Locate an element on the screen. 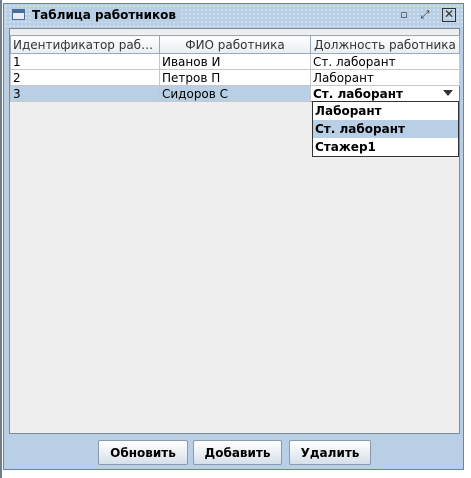 The width and height of the screenshot is (471, 478). cell-name: Сидоров С is located at coordinates (235, 93).